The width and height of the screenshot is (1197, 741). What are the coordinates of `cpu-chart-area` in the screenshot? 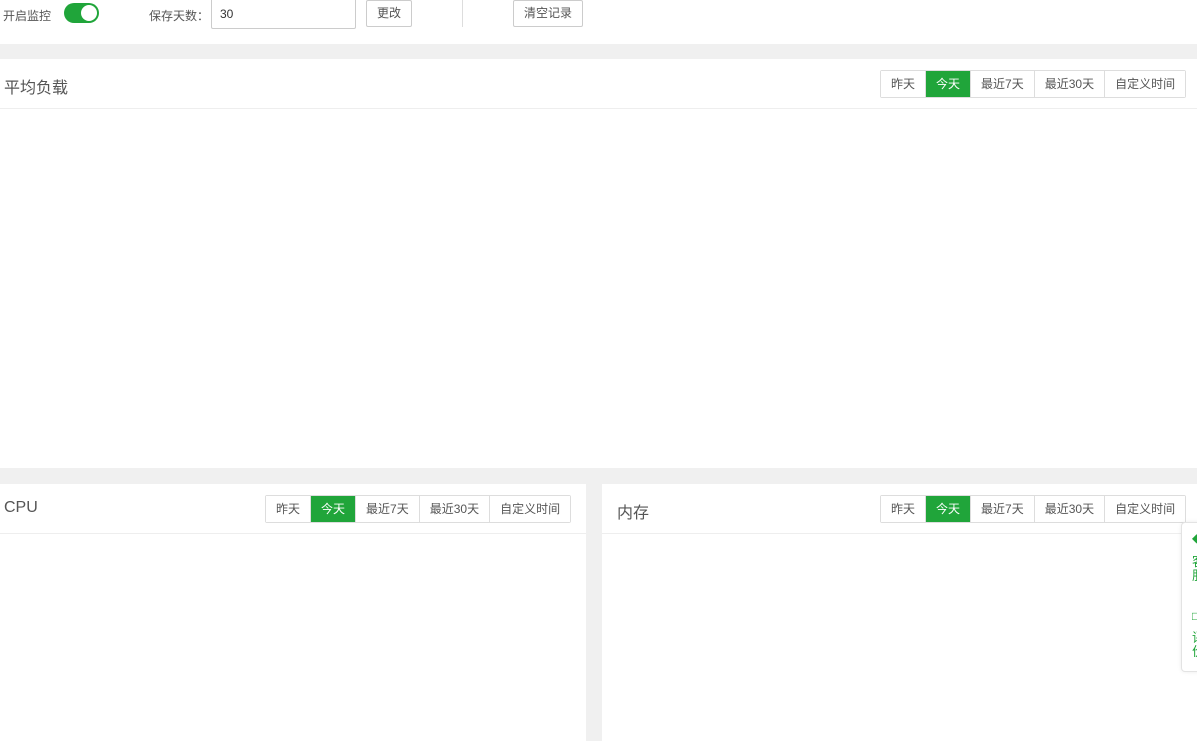 It's located at (293, 638).